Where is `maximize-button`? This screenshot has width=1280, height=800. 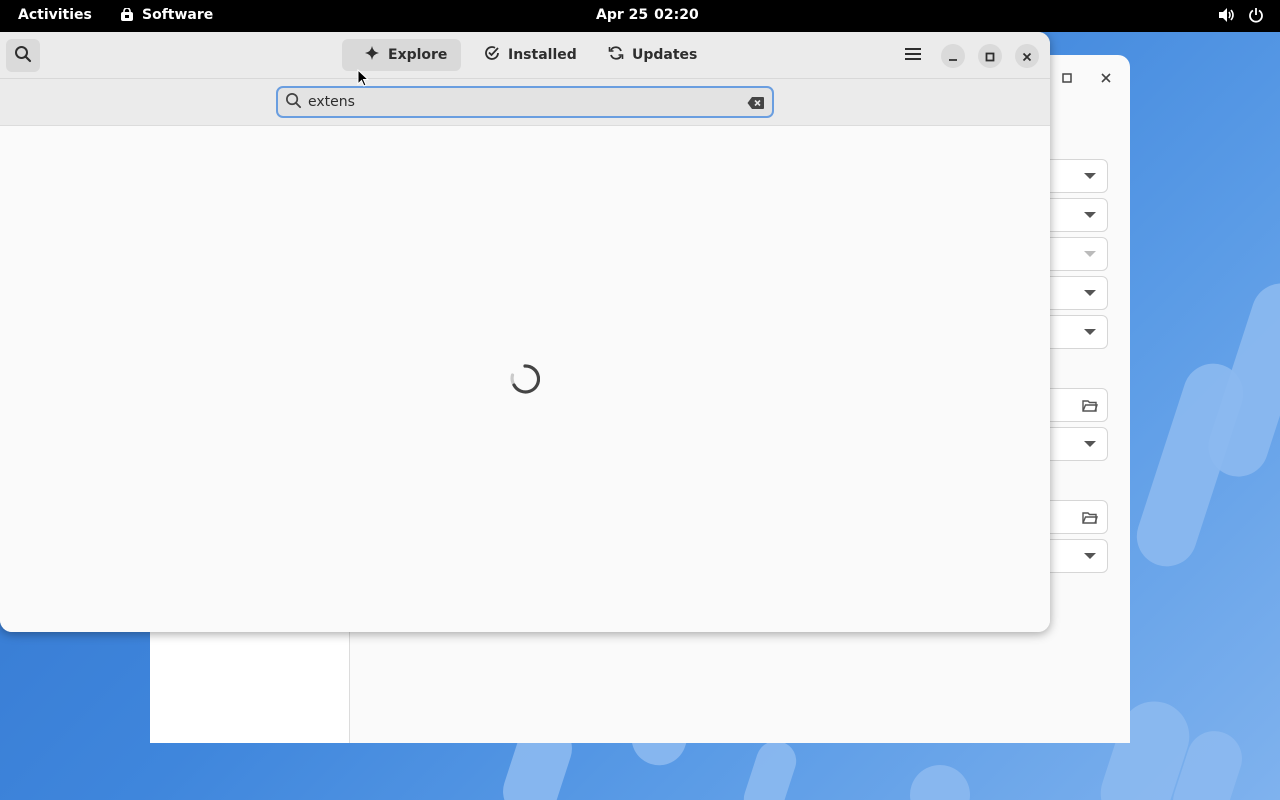
maximize-button is located at coordinates (990, 56).